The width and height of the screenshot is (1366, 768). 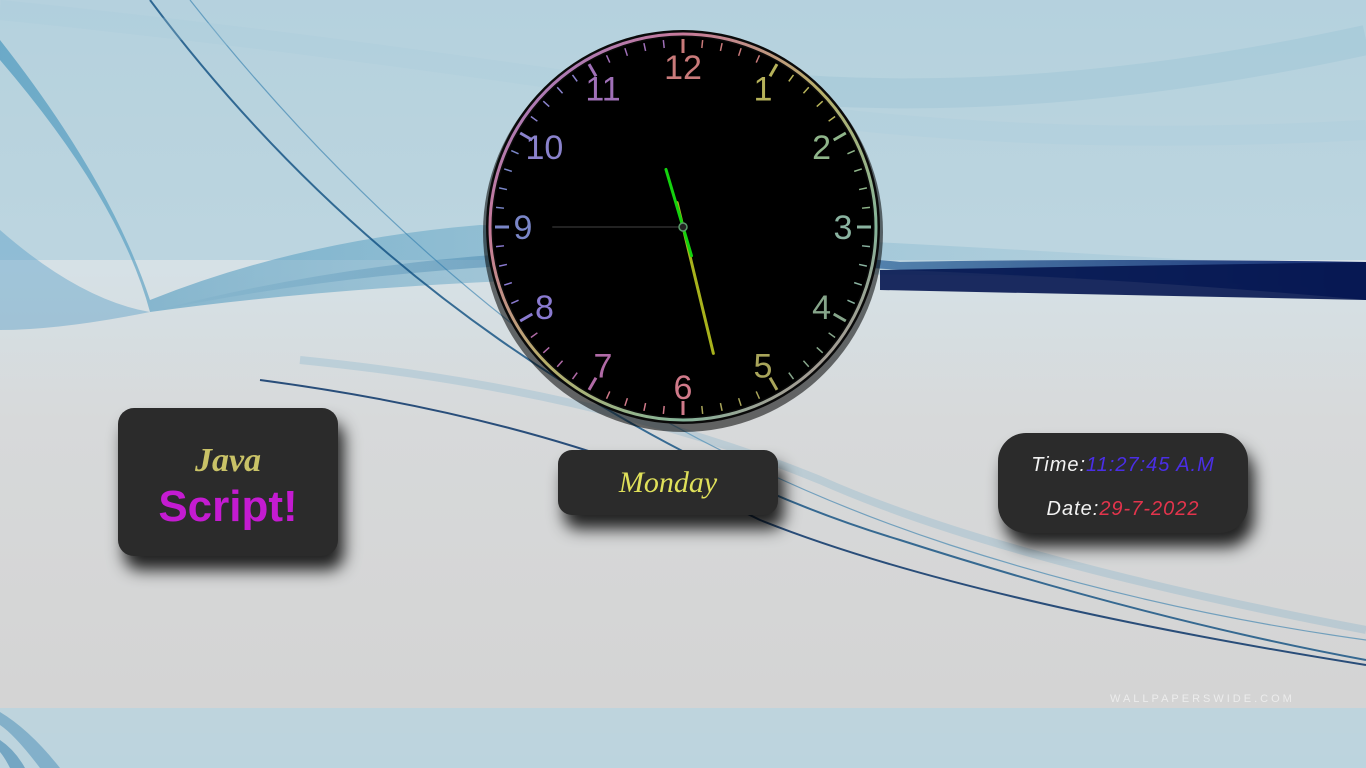 I want to click on clock-numeral: 4, so click(x=821, y=308).